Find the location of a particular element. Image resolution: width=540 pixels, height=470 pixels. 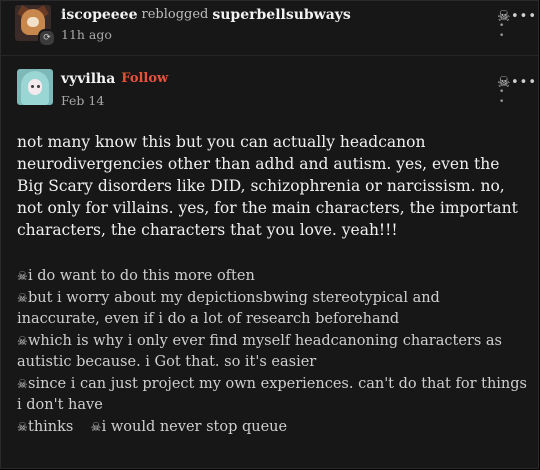

source-username: superbellsubways is located at coordinates (281, 15).